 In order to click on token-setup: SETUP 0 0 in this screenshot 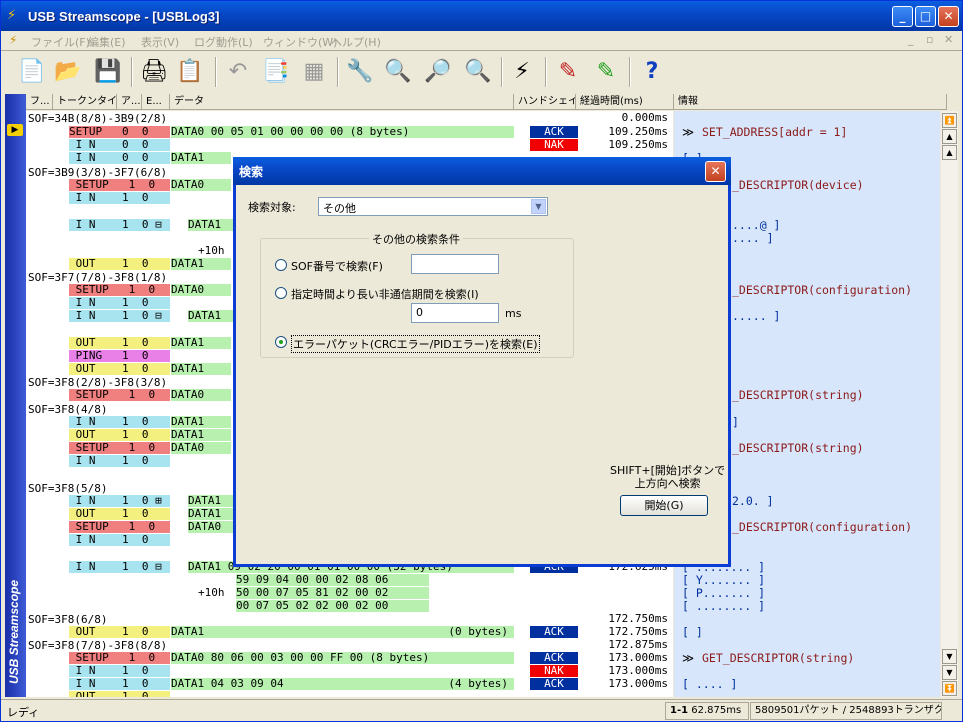, I will do `click(119, 132)`.